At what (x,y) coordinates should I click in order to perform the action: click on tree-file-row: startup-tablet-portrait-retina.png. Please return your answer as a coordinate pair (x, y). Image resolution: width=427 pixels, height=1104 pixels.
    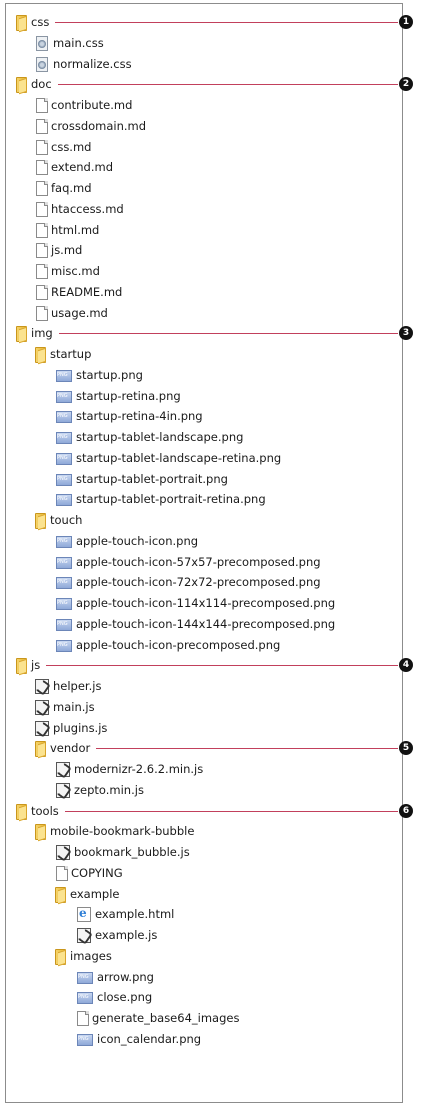
    Looking at the image, I should click on (161, 499).